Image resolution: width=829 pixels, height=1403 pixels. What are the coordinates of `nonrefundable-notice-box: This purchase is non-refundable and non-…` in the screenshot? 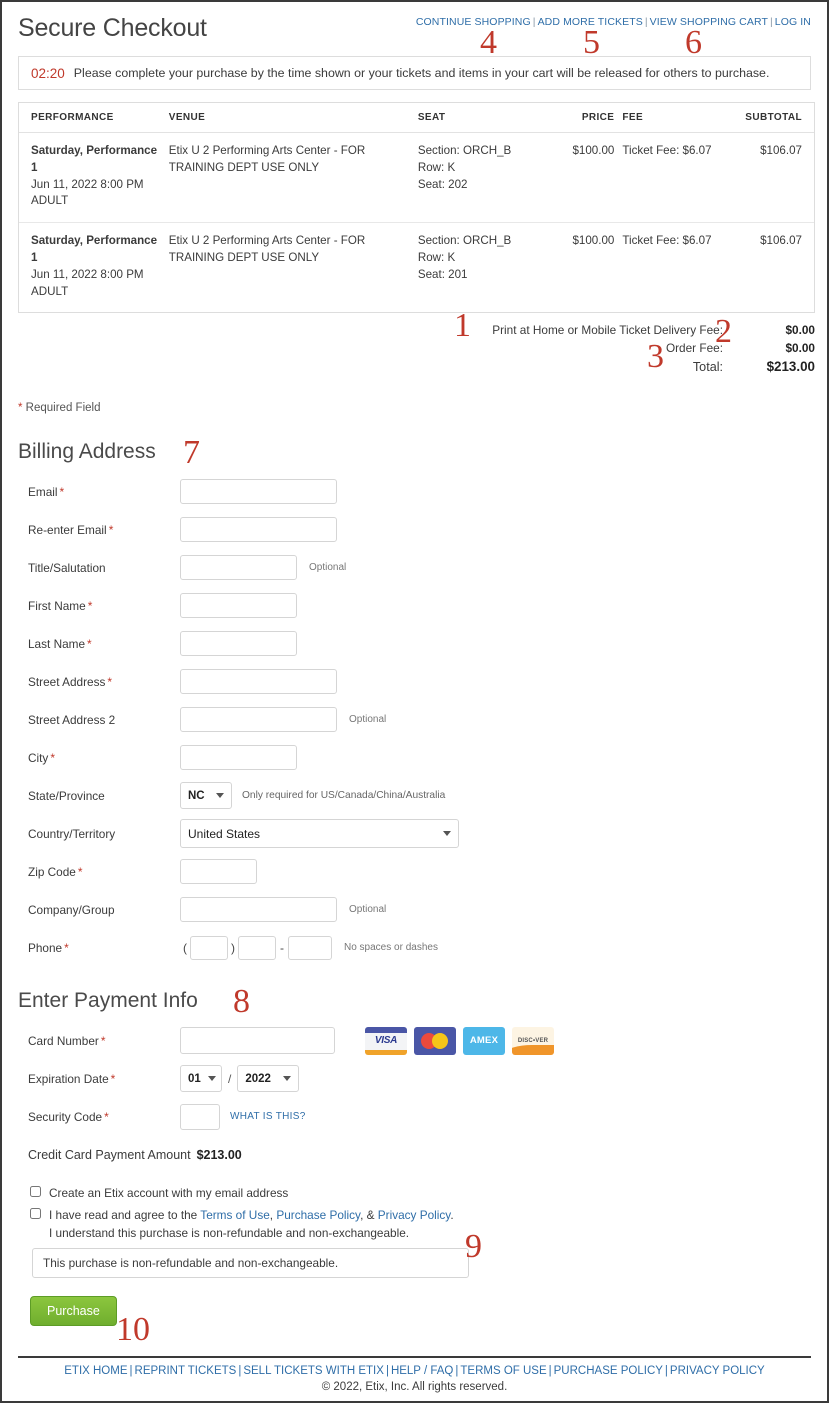 It's located at (250, 1263).